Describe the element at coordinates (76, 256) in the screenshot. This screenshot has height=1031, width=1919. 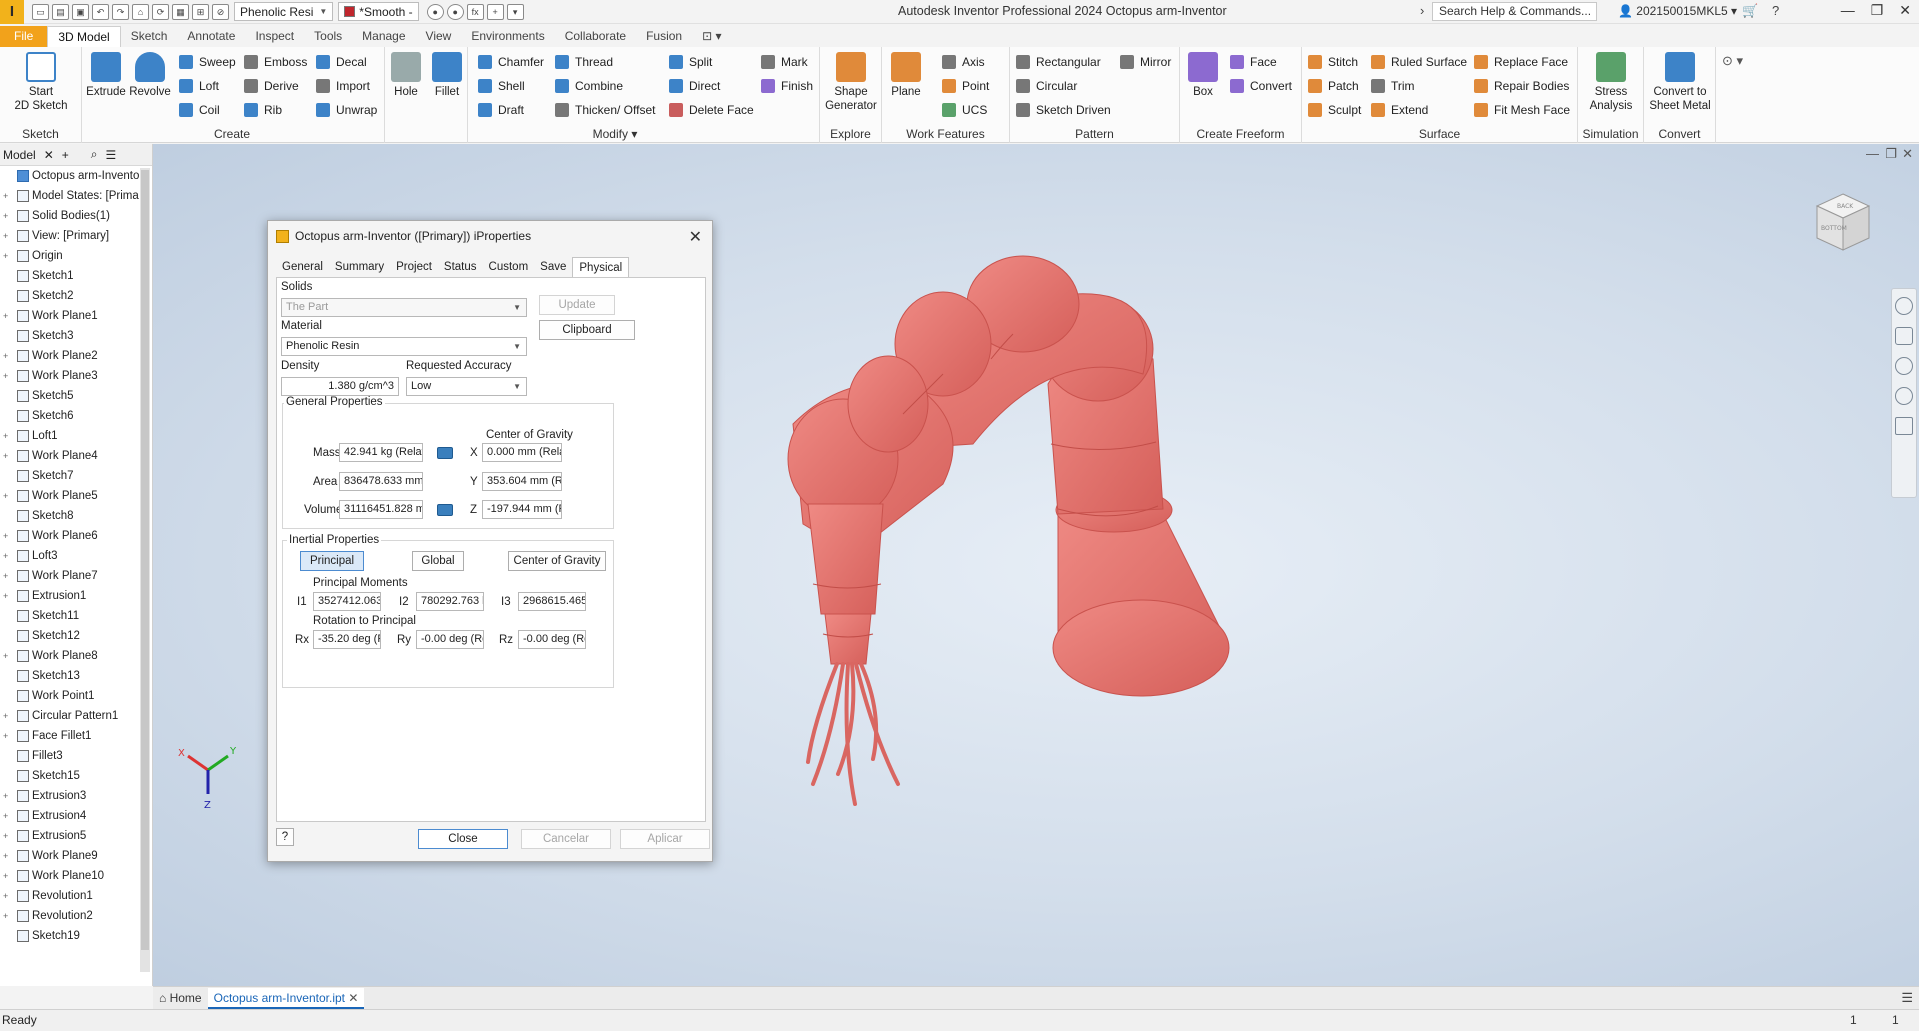
I see `browser-tree-item: + Origin` at that location.